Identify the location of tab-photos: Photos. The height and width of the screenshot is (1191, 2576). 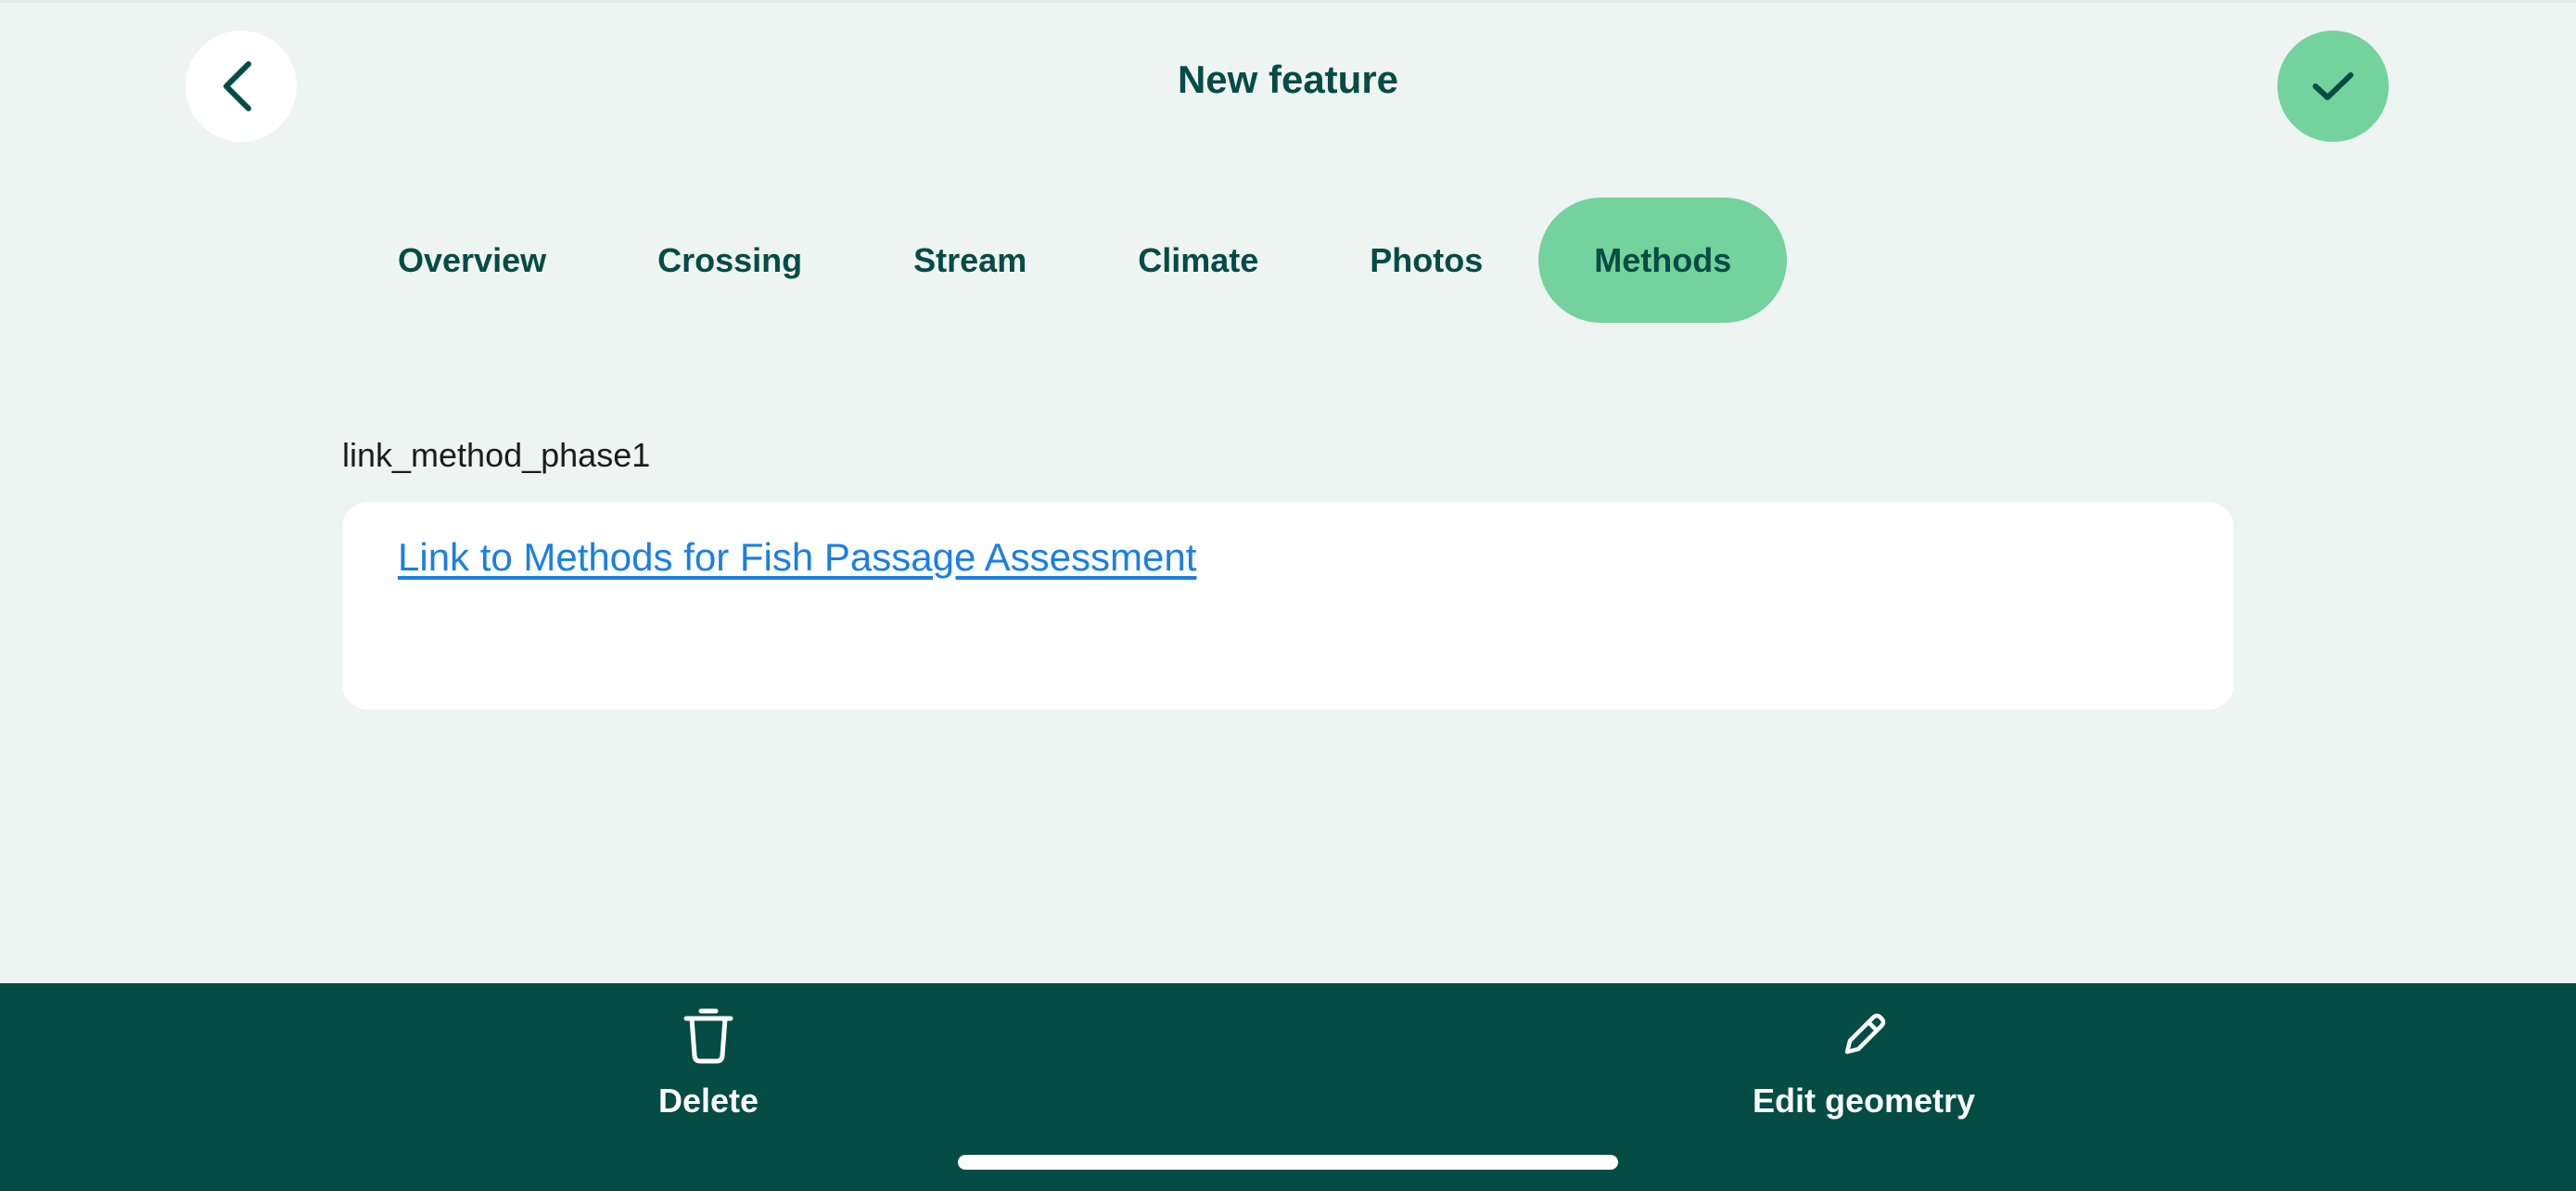
(1426, 260).